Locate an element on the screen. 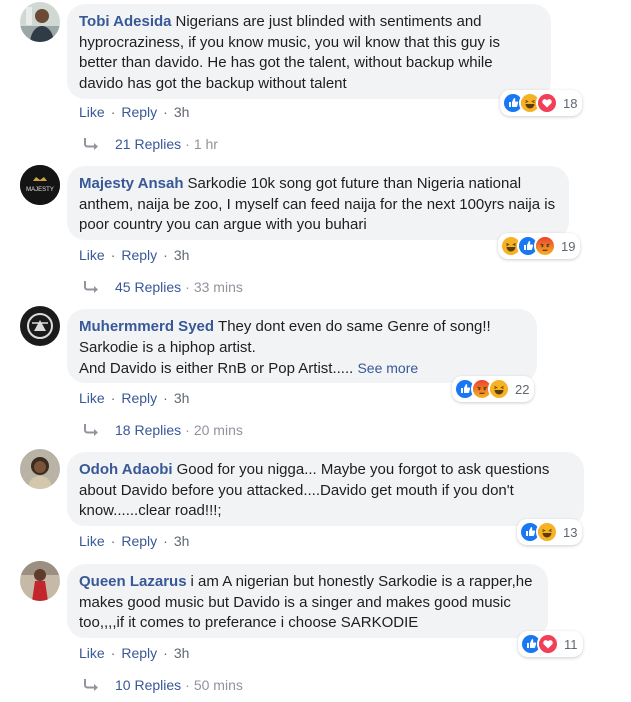 This screenshot has width=631, height=702. reactions-summary: 22 is located at coordinates (493, 389).